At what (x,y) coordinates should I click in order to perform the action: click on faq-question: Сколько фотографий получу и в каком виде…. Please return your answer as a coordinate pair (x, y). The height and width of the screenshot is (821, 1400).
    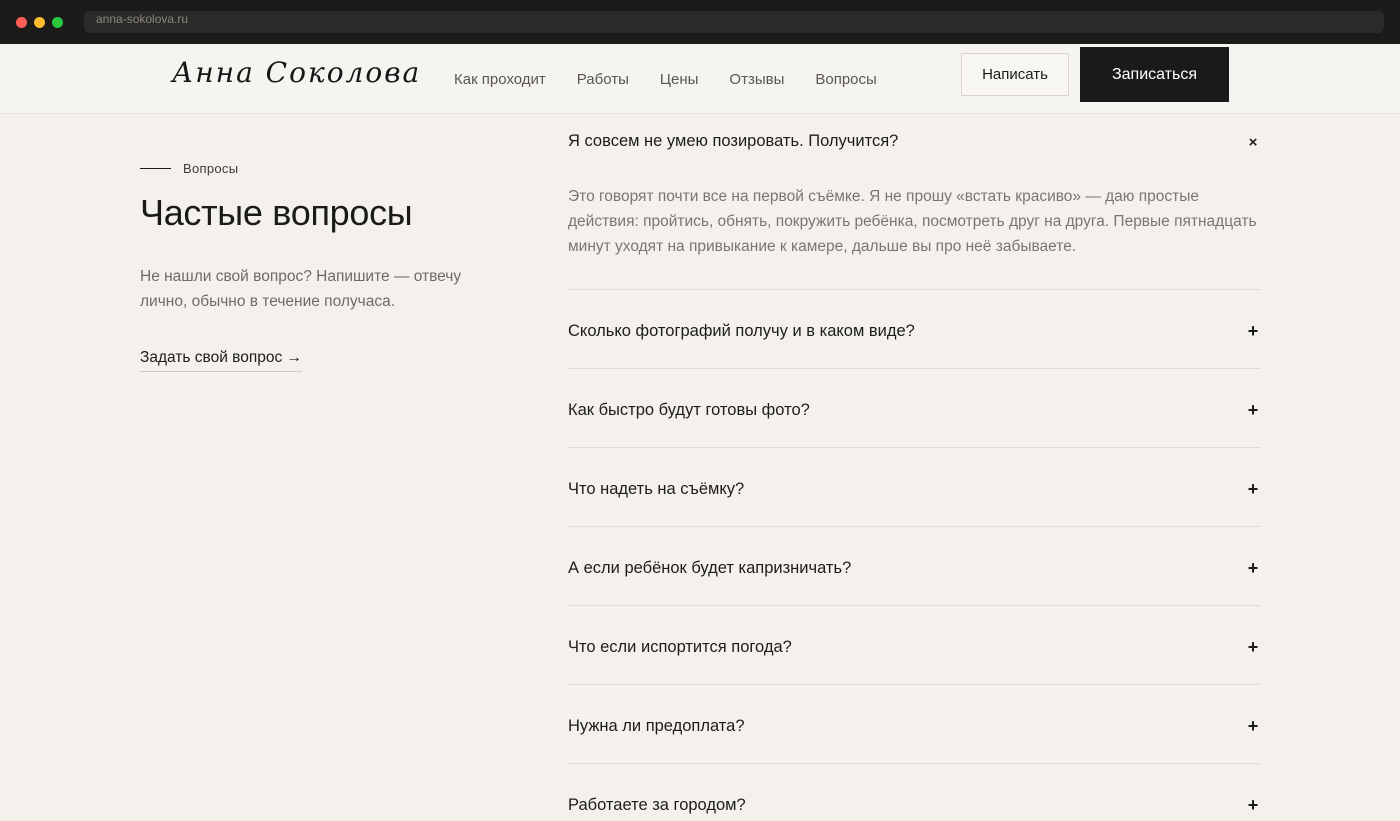
    Looking at the image, I should click on (741, 330).